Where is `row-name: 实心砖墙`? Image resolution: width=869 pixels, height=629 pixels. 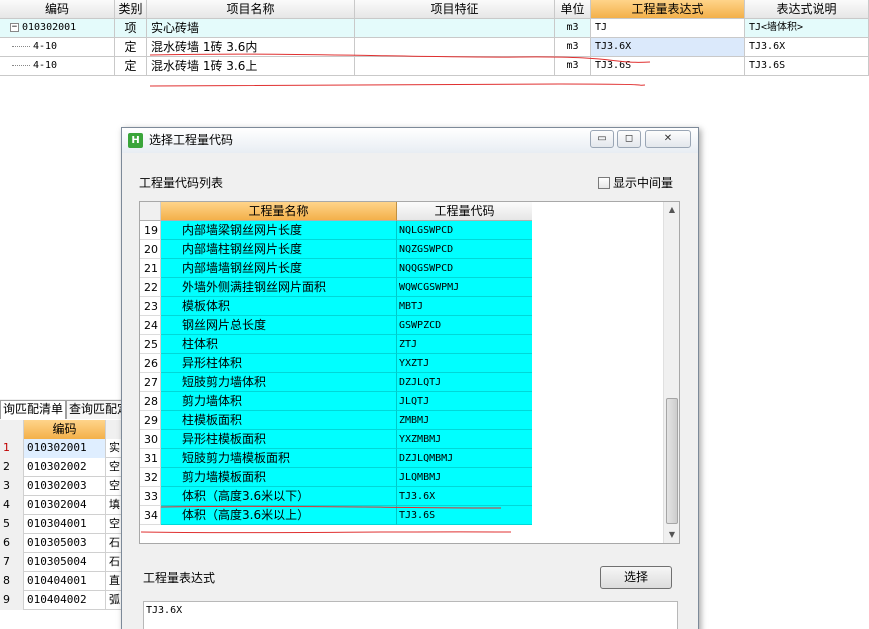 row-name: 实心砖墙 is located at coordinates (251, 28).